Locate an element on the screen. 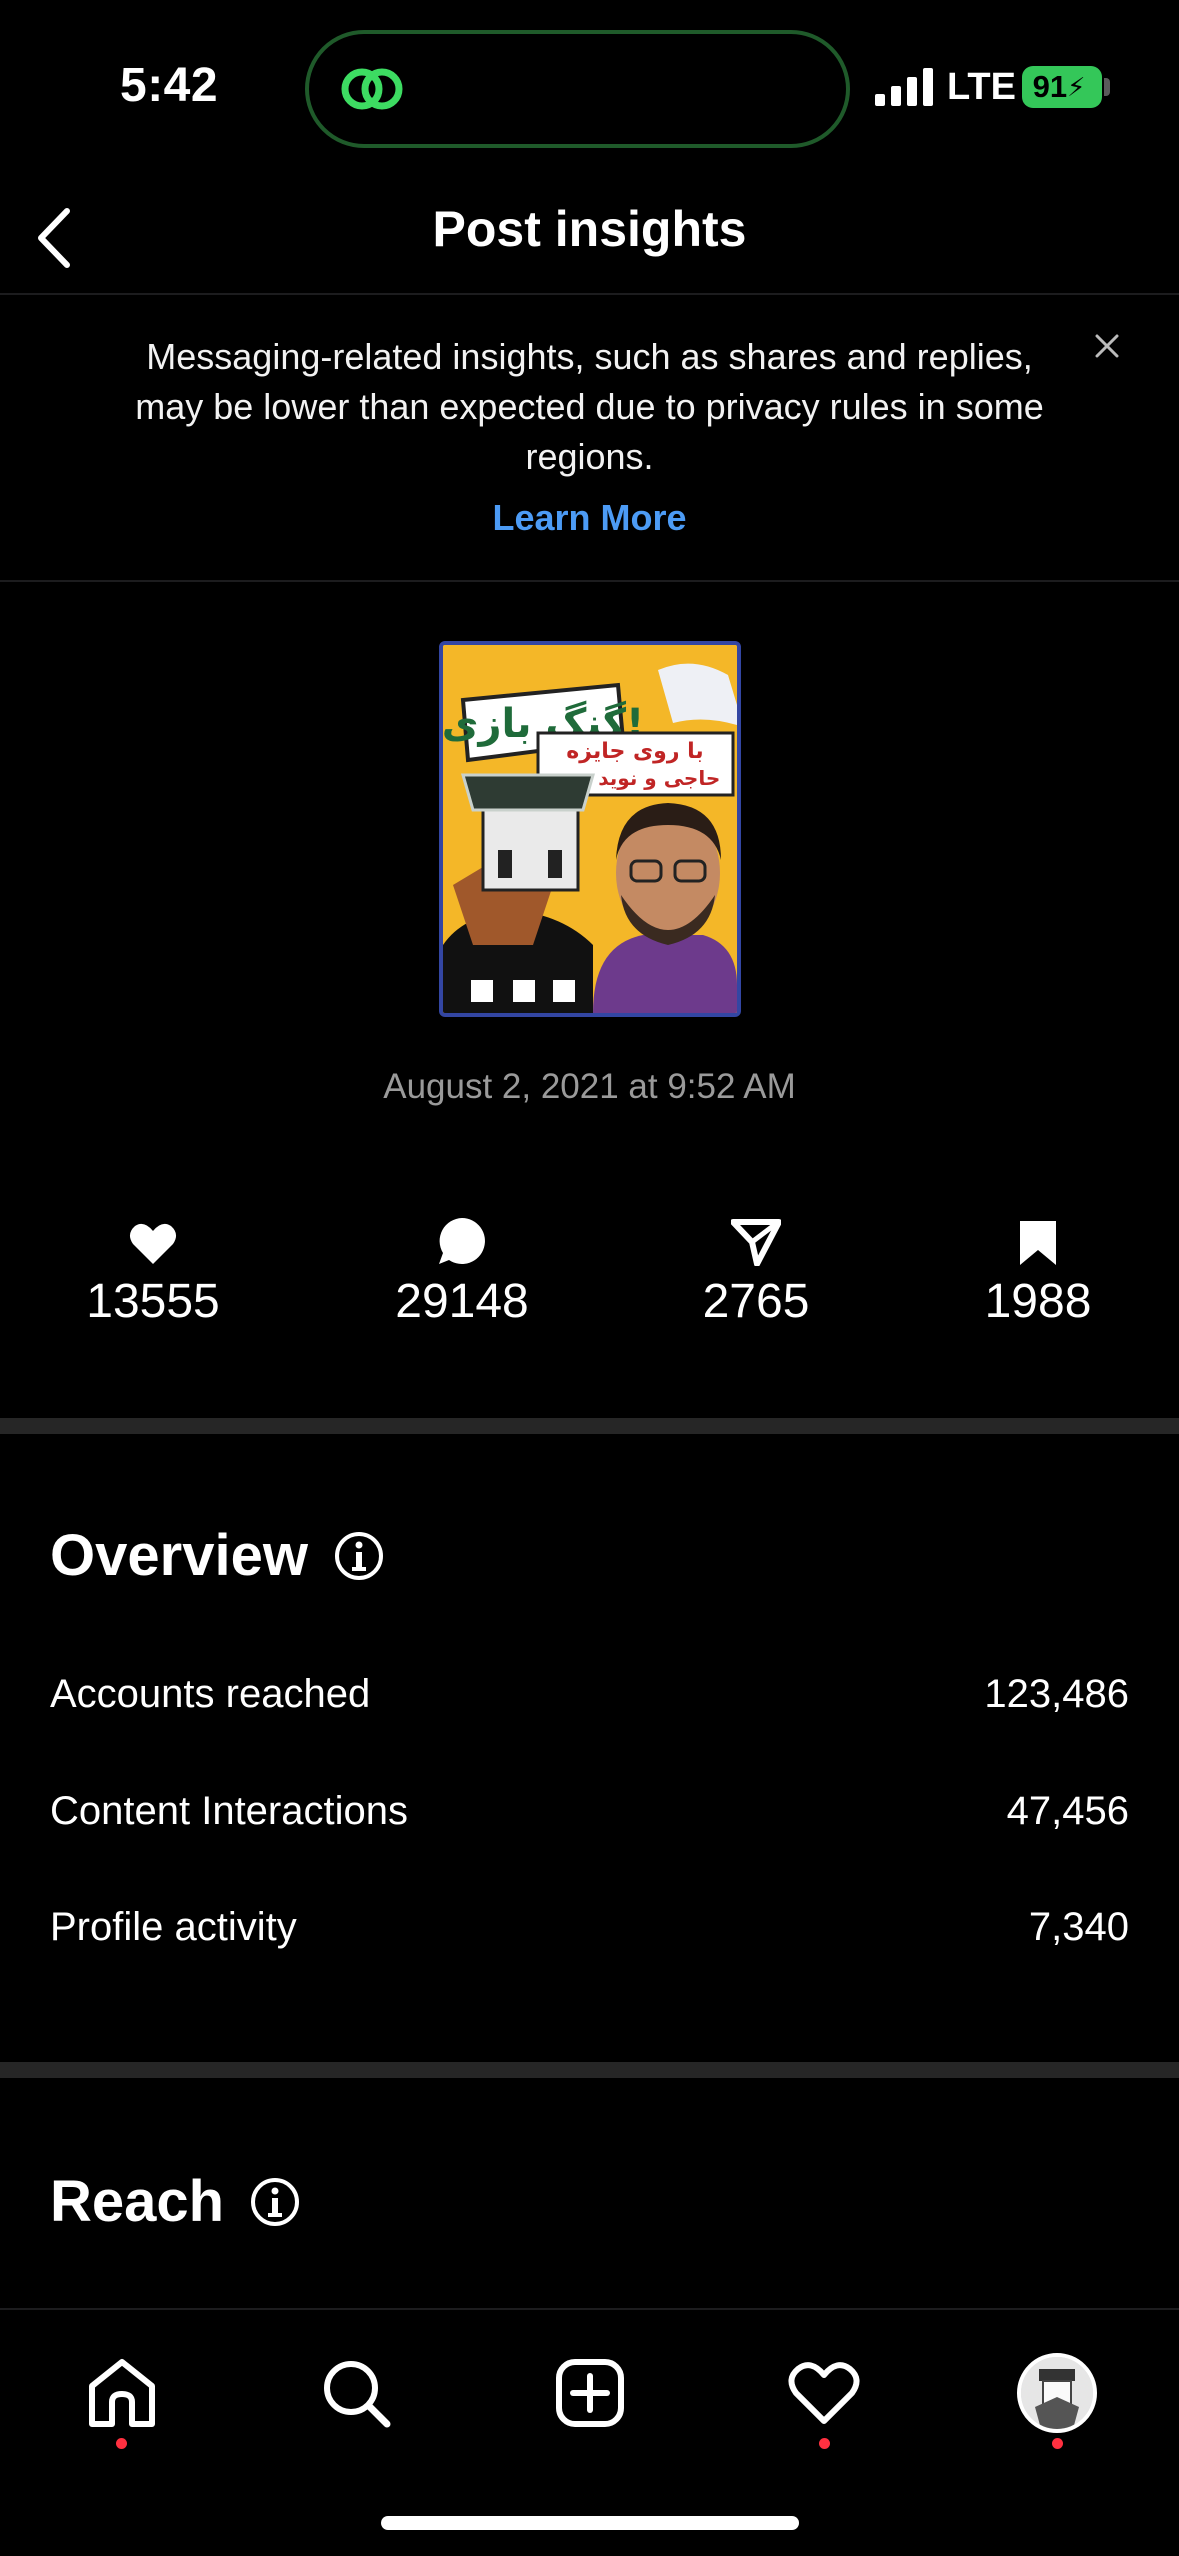 This screenshot has width=1179, height=2556. signal-icon is located at coordinates (904, 87).